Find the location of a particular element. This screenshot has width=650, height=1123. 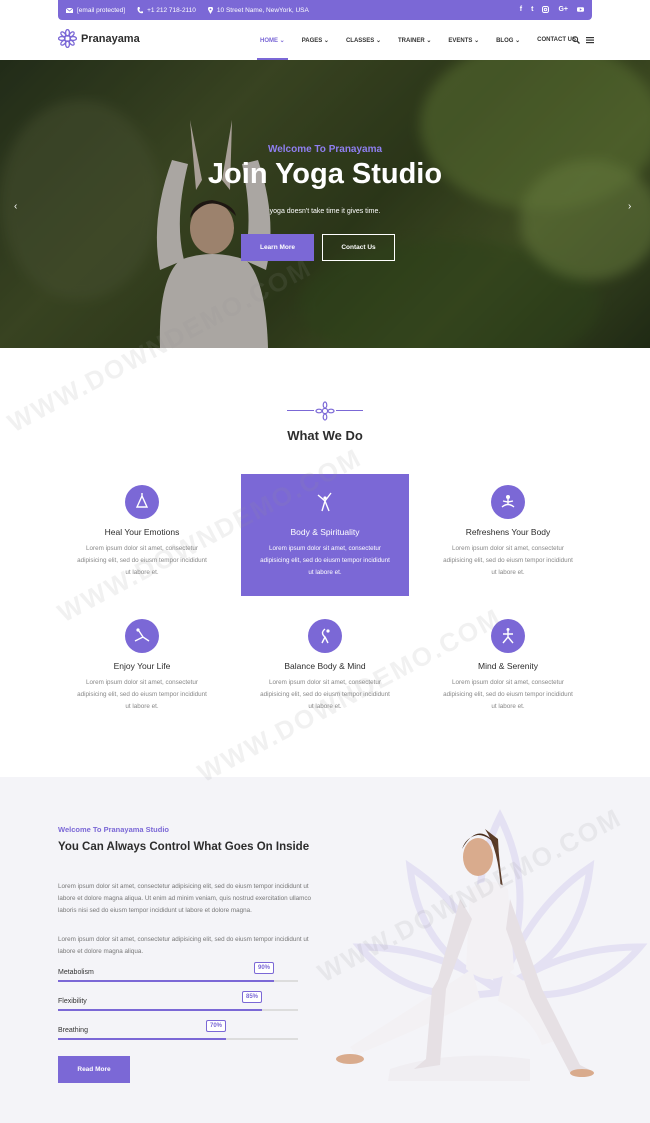

phone-item: +1 212 718-2110 is located at coordinates (166, 10).